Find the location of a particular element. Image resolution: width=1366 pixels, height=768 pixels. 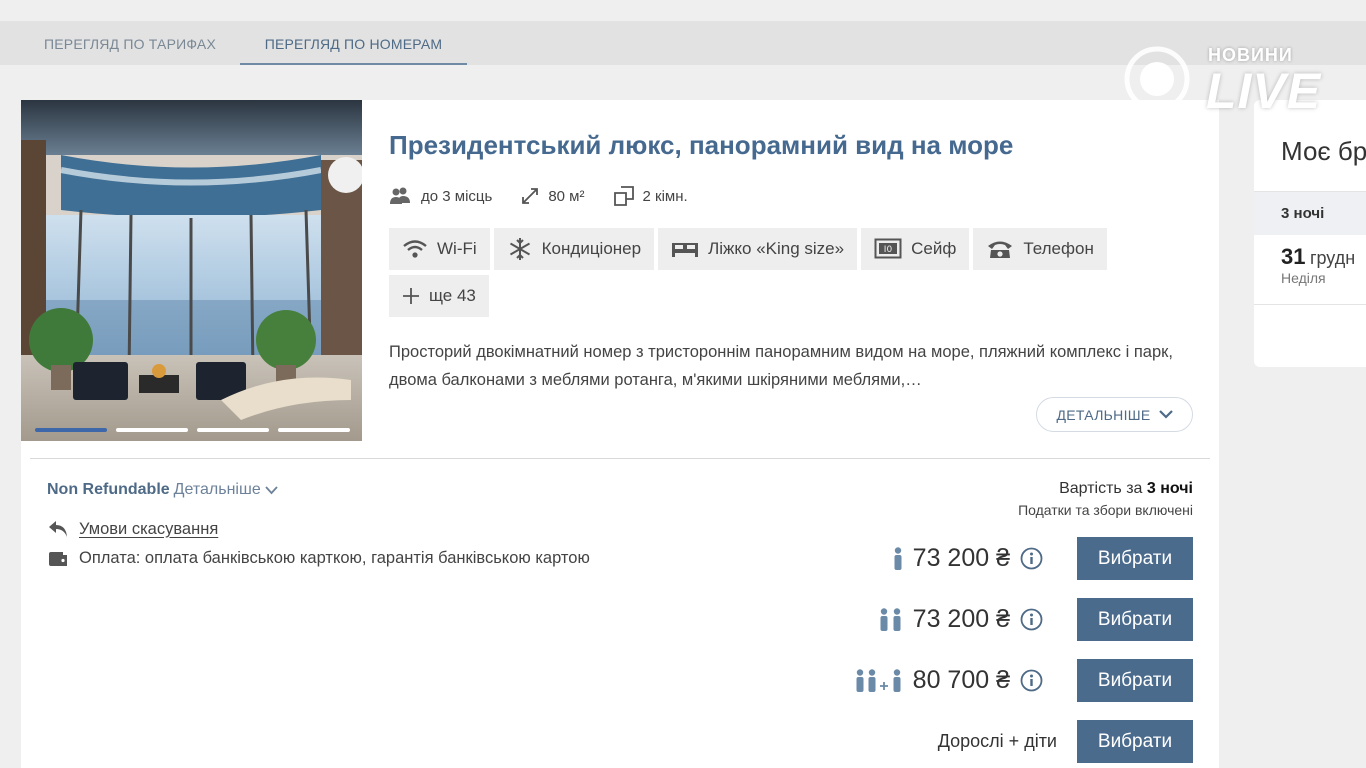

tab-by-rooms: ПЕРЕГЛЯД ПО НОМЕРАМ is located at coordinates (353, 43).